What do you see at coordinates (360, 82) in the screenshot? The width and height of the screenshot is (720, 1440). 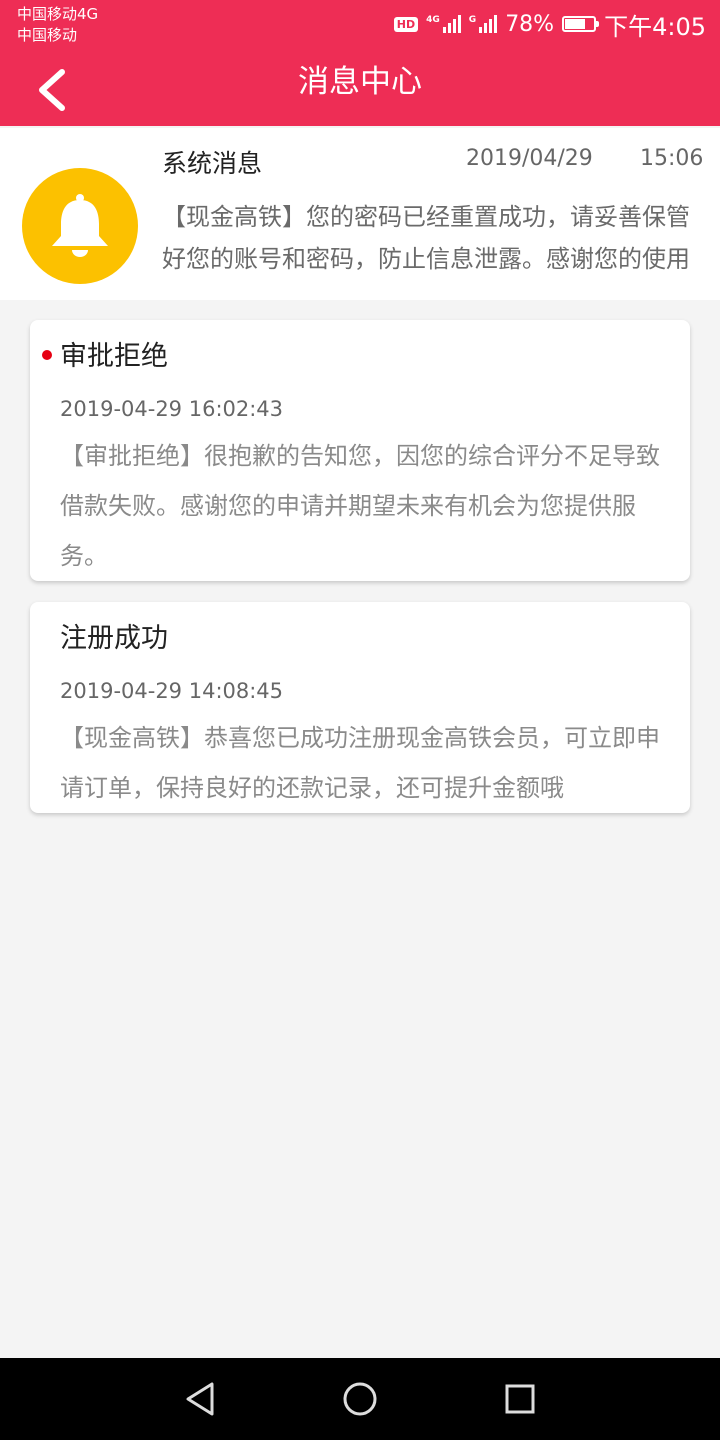 I see `page-title: 消息中心` at bounding box center [360, 82].